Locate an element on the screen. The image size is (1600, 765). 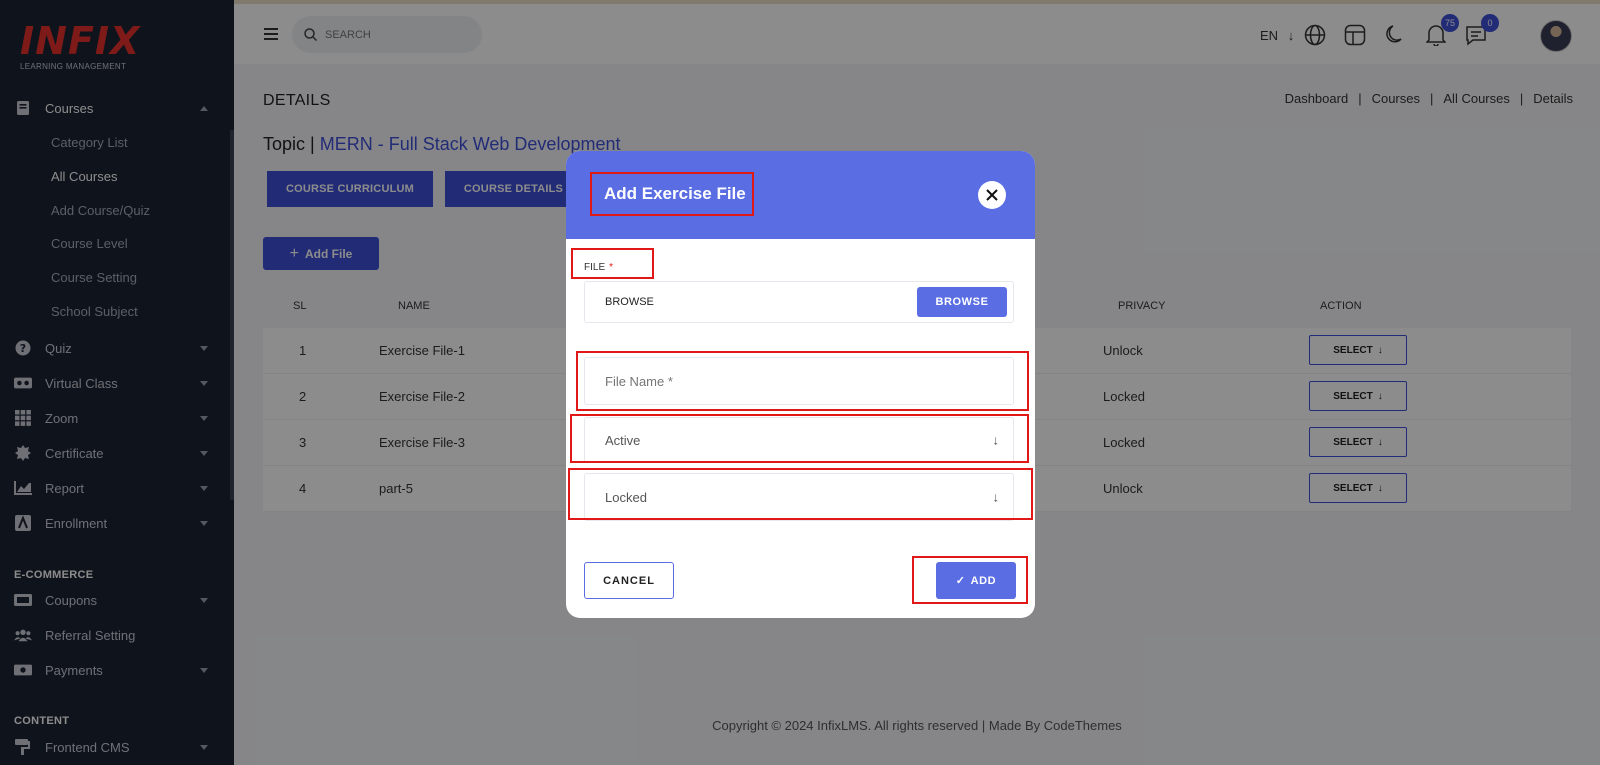
required-marker: * is located at coordinates (611, 267).